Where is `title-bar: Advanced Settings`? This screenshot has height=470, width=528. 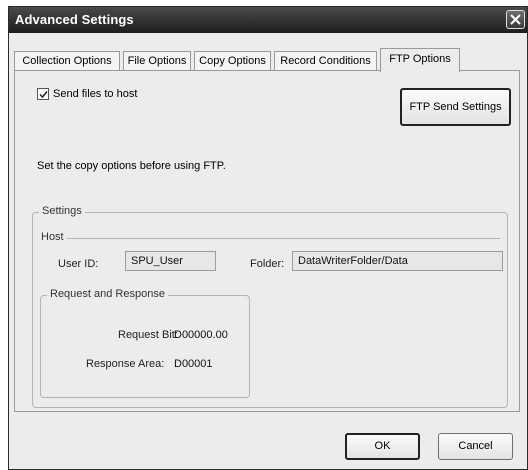
title-bar: Advanced Settings is located at coordinates (268, 20).